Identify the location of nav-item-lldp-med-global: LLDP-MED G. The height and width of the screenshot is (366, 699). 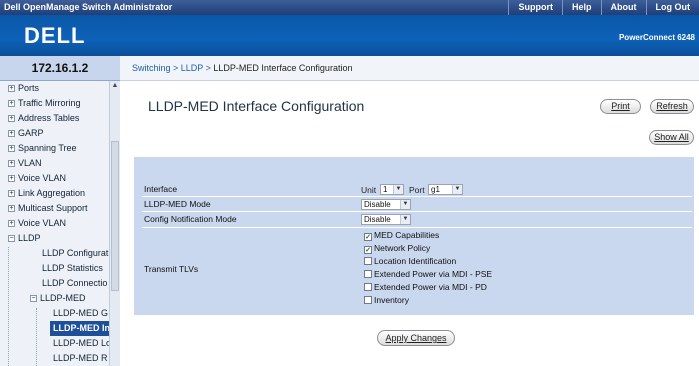
(80, 313).